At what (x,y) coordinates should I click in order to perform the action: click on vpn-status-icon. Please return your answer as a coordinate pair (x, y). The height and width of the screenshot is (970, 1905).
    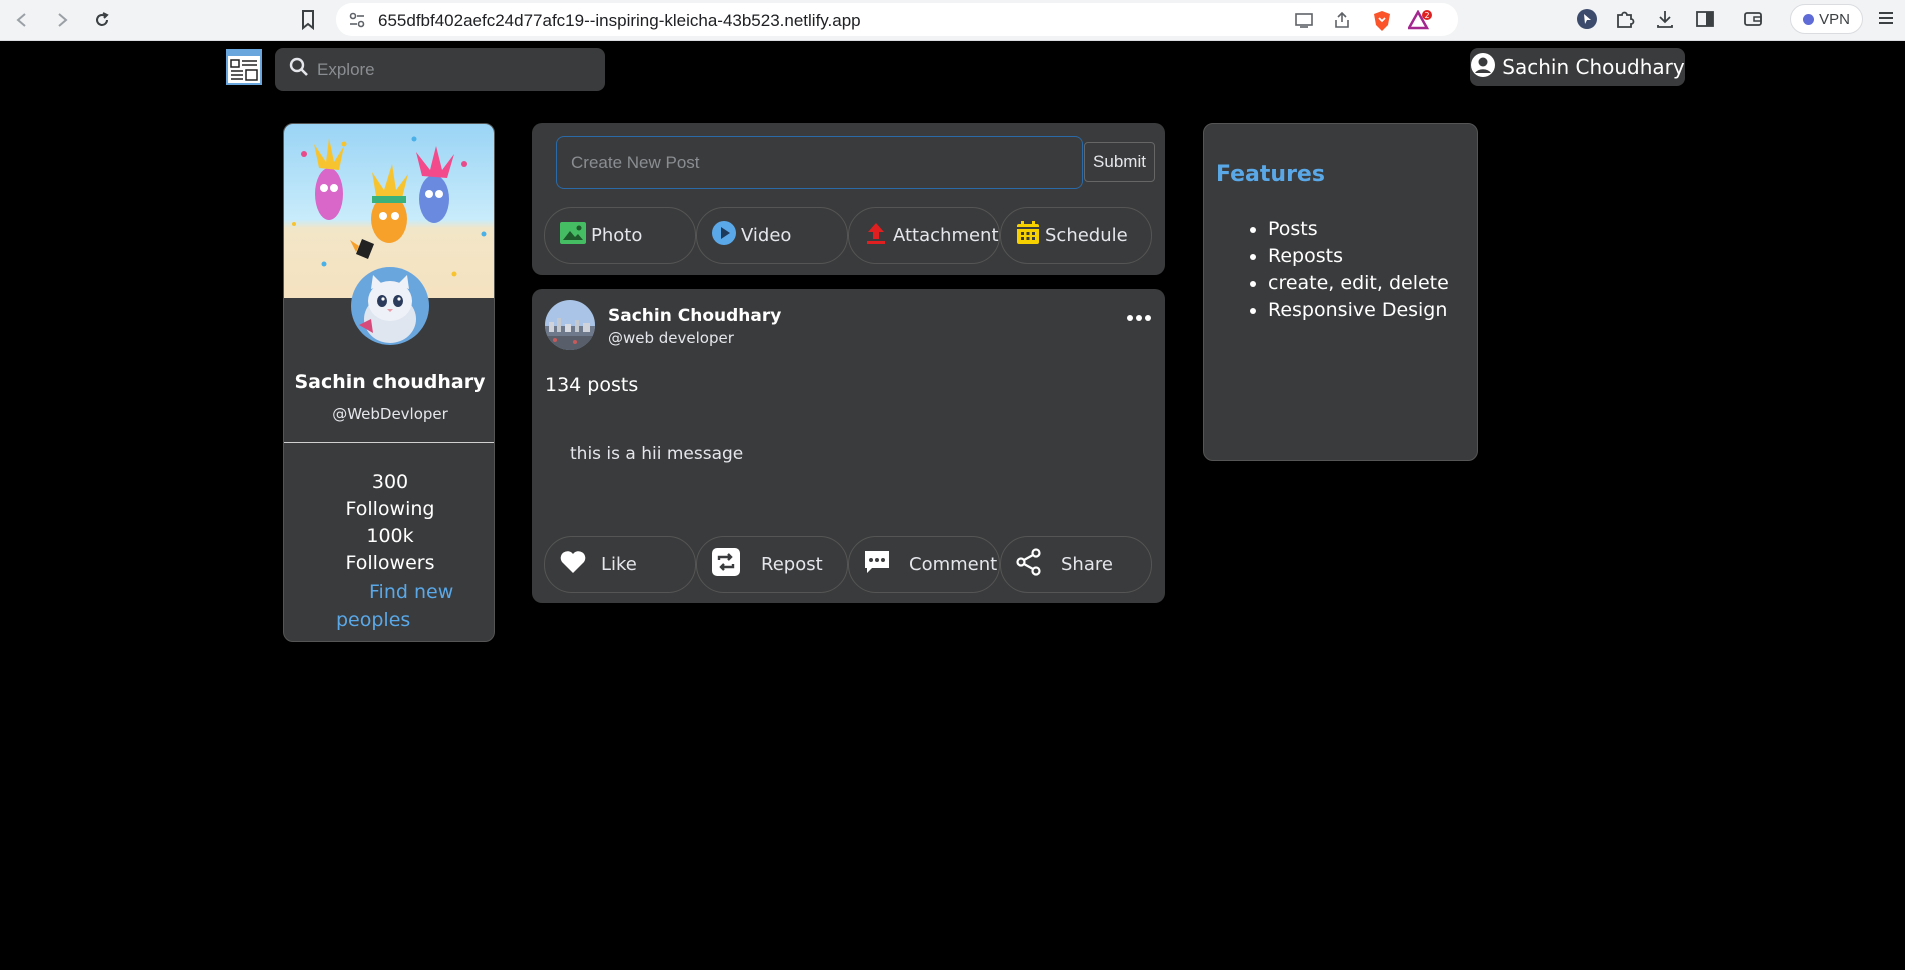
    Looking at the image, I should click on (1809, 19).